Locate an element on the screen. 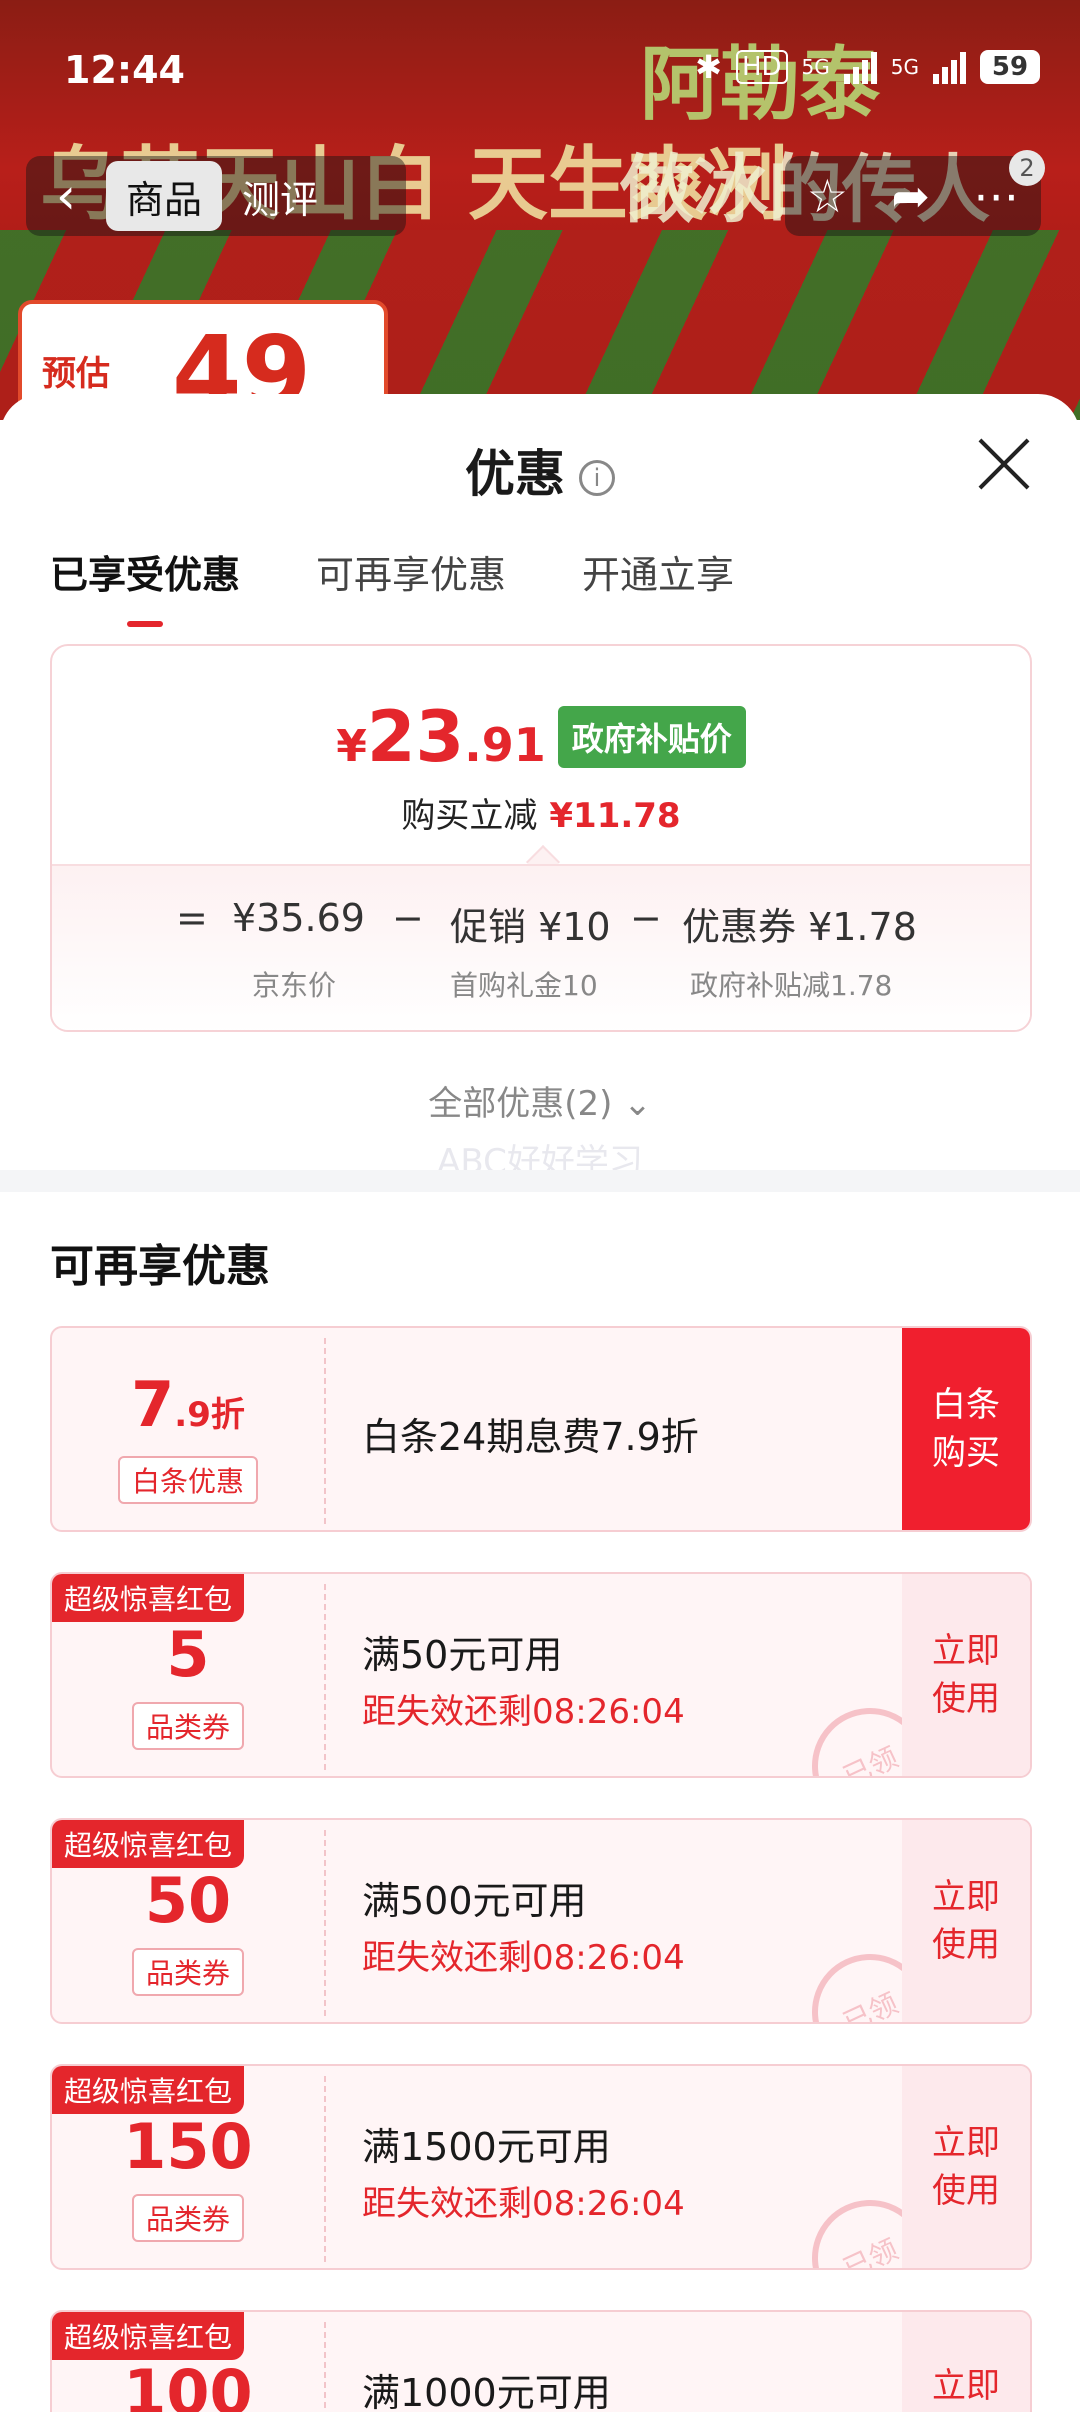 The height and width of the screenshot is (2412, 1080). hd-label: HD is located at coordinates (761, 67).